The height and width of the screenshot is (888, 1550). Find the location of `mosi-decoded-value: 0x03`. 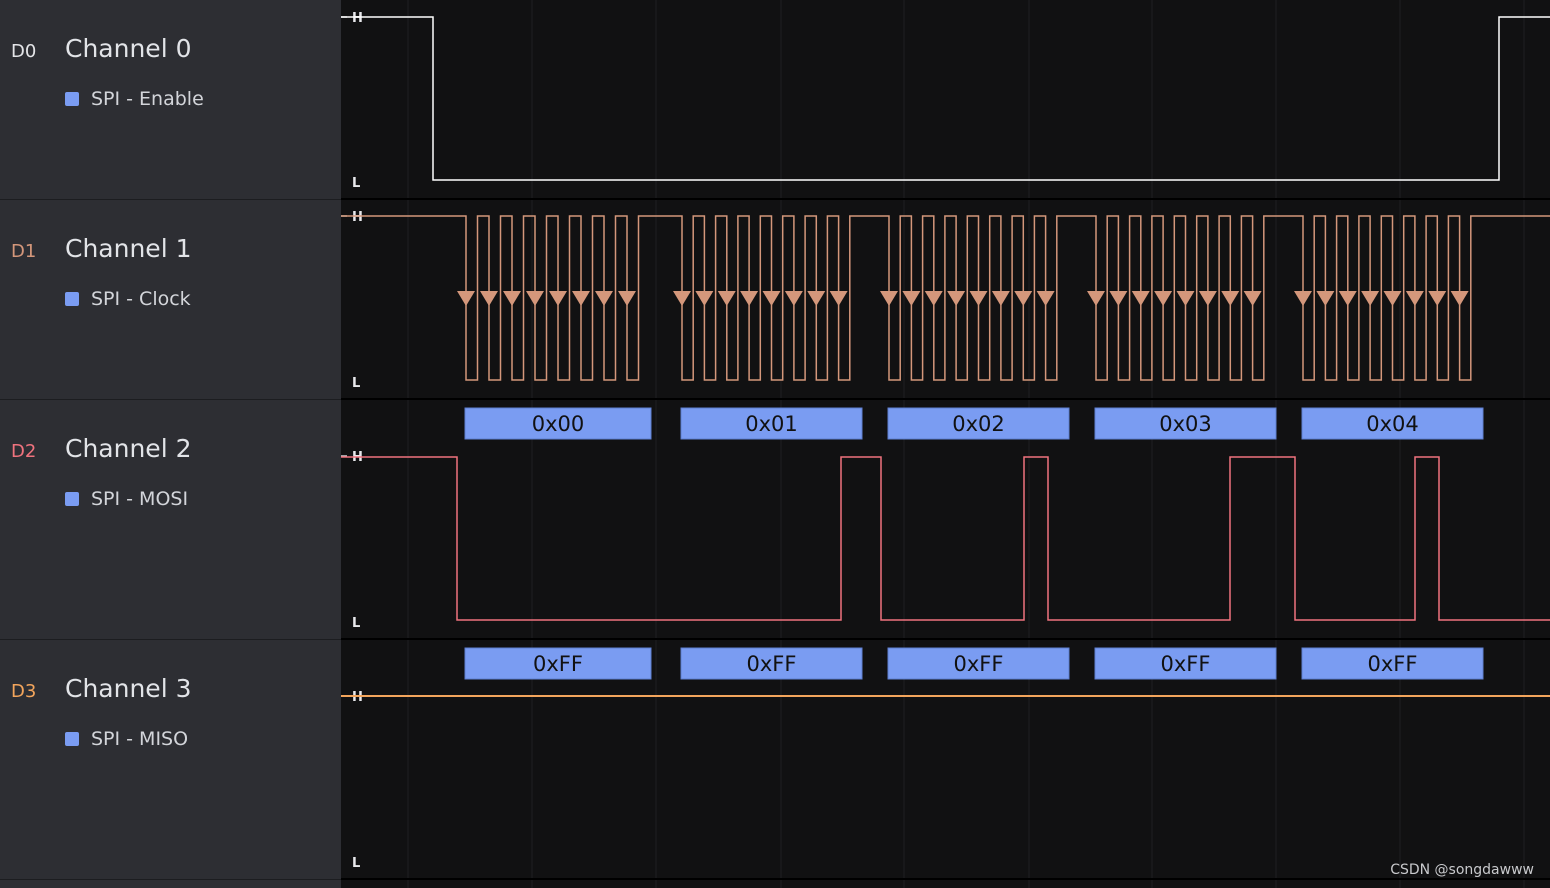

mosi-decoded-value: 0x03 is located at coordinates (1185, 424).